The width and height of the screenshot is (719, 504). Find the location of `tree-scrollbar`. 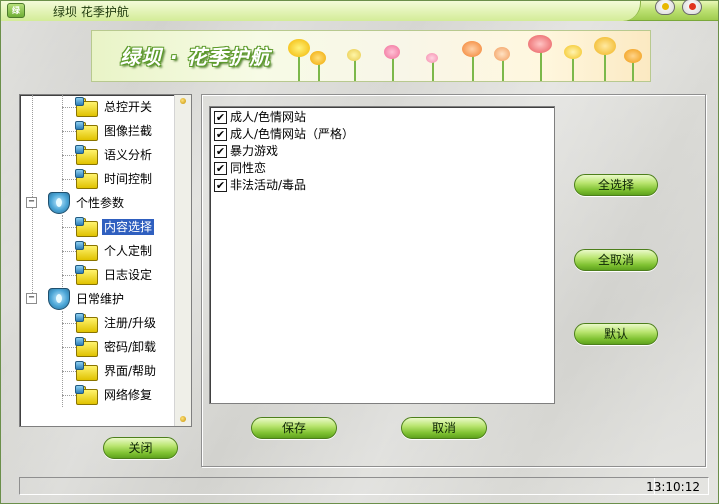

tree-scrollbar is located at coordinates (182, 260).